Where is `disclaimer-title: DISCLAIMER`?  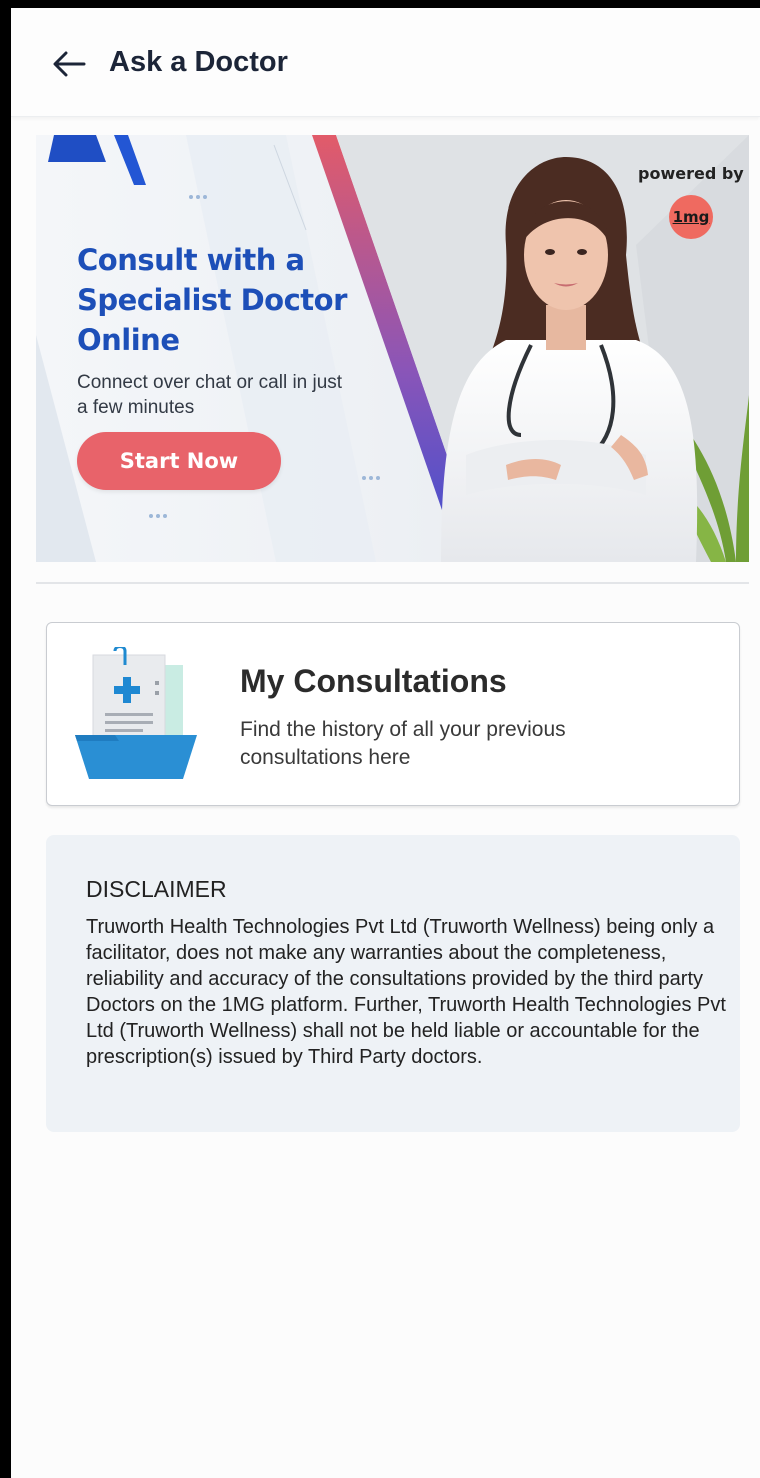 disclaimer-title: DISCLAIMER is located at coordinates (156, 889).